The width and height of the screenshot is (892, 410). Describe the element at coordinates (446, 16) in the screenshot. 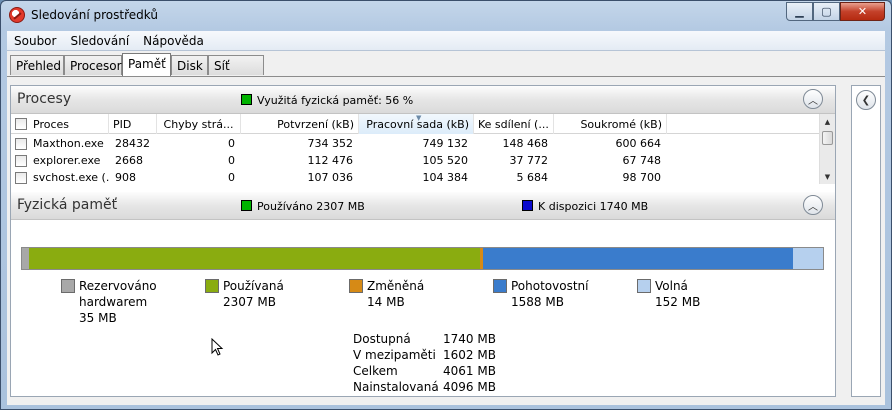

I see `title-bar: Sledování prostředků ▁ ▢ ✕` at that location.